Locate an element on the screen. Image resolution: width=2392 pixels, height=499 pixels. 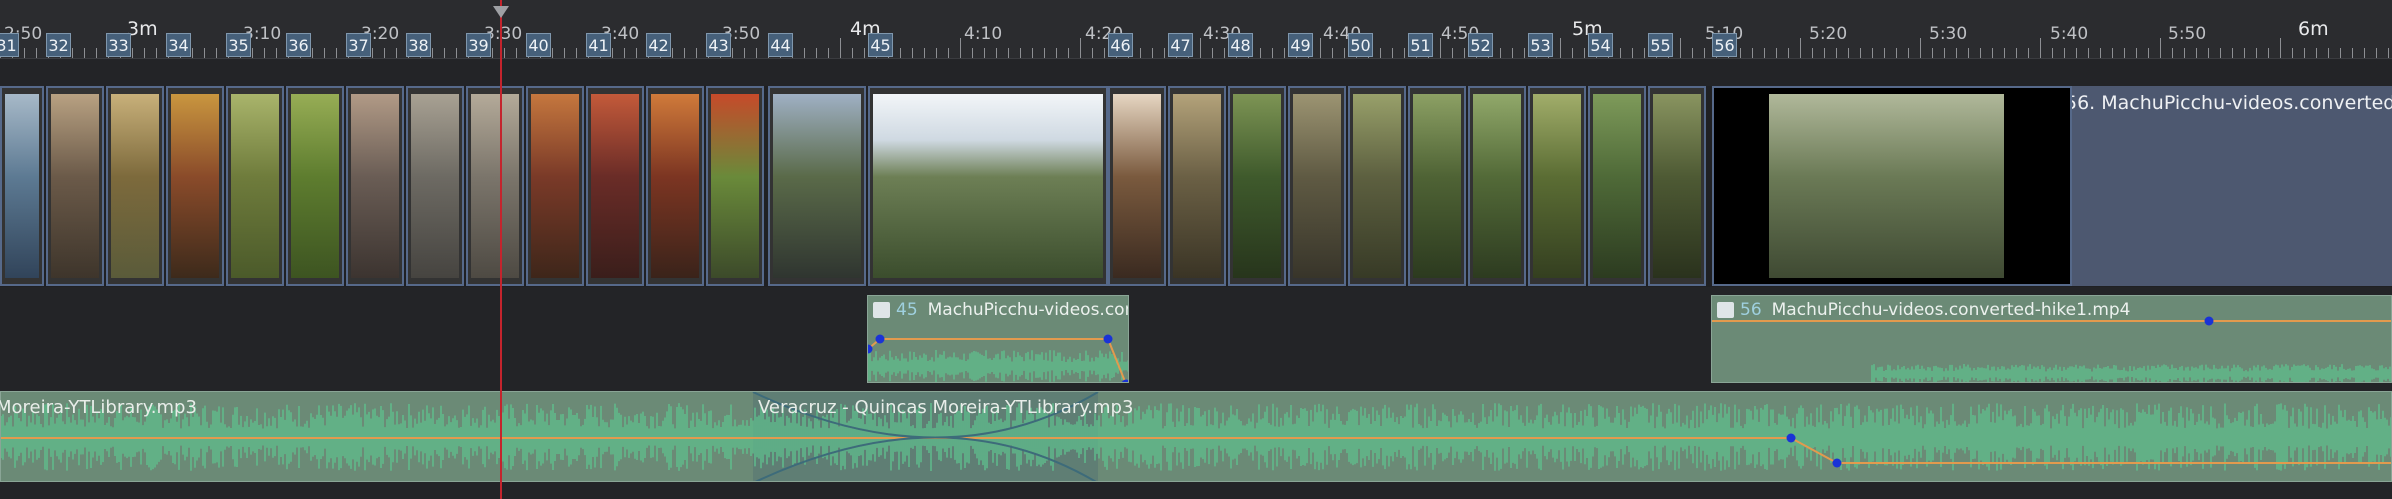
marker-56: 56 is located at coordinates (1724, 45).